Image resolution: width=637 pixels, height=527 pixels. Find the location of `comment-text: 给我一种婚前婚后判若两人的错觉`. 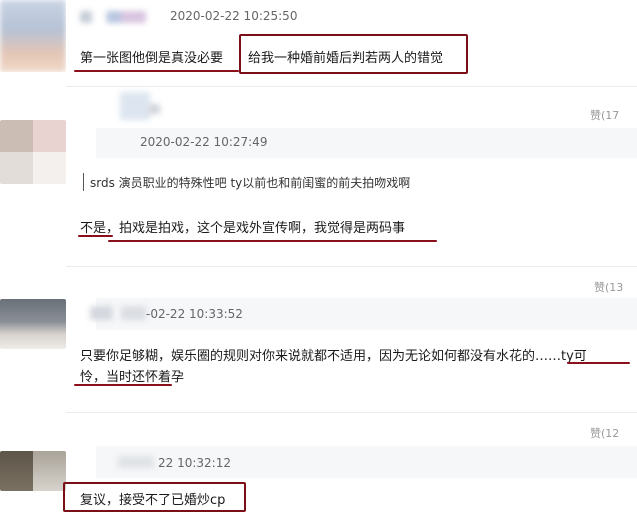

comment-text: 给我一种婚前婚后判若两人的错觉 is located at coordinates (346, 58).